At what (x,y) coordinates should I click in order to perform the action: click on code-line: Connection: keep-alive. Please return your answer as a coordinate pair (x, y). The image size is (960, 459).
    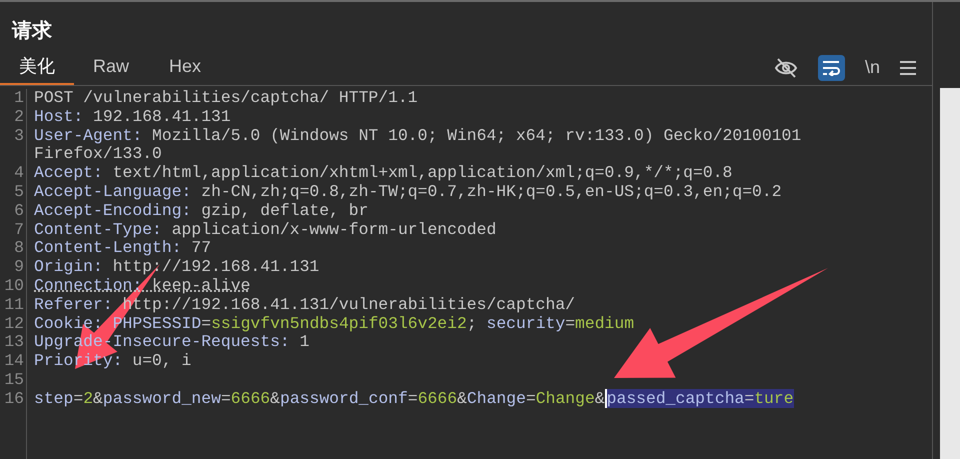
    Looking at the image, I should click on (142, 285).